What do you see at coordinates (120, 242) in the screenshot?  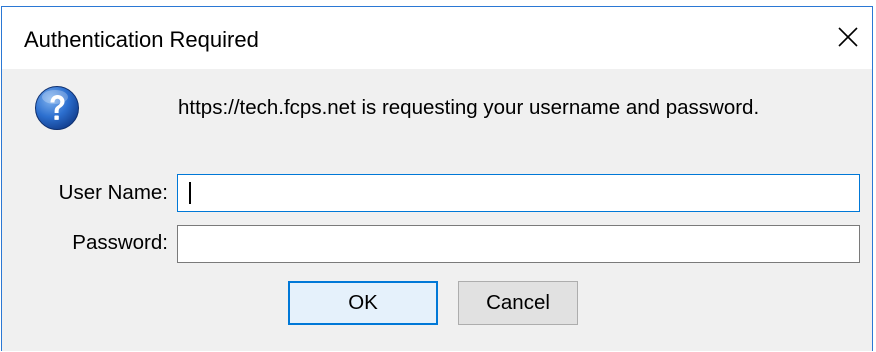 I see `password-label: Password:` at bounding box center [120, 242].